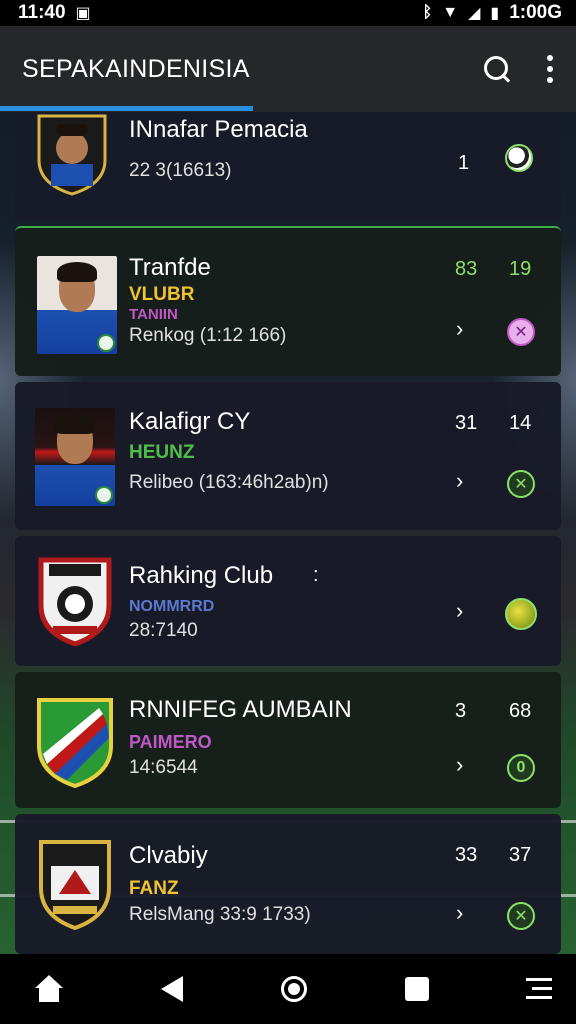  What do you see at coordinates (497, 69) in the screenshot?
I see `search-icon` at bounding box center [497, 69].